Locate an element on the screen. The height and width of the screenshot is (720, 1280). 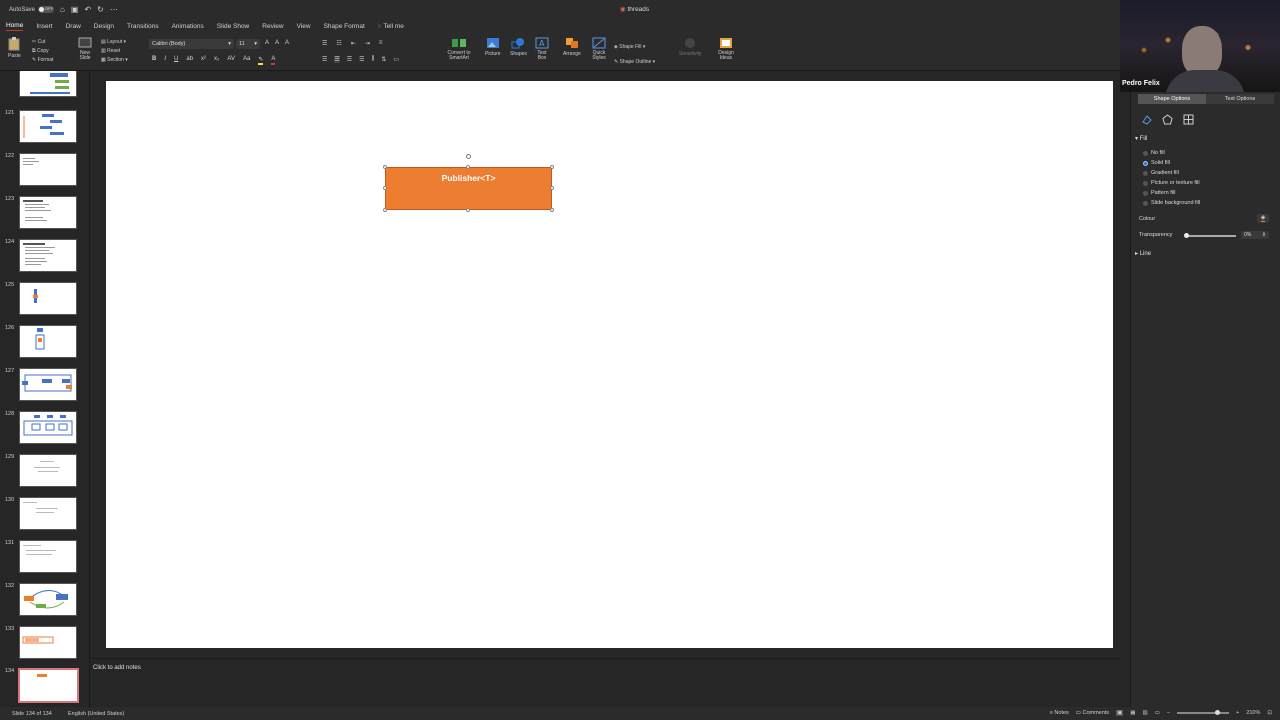
normal-view-icon: ▣ is located at coordinates (1120, 713).